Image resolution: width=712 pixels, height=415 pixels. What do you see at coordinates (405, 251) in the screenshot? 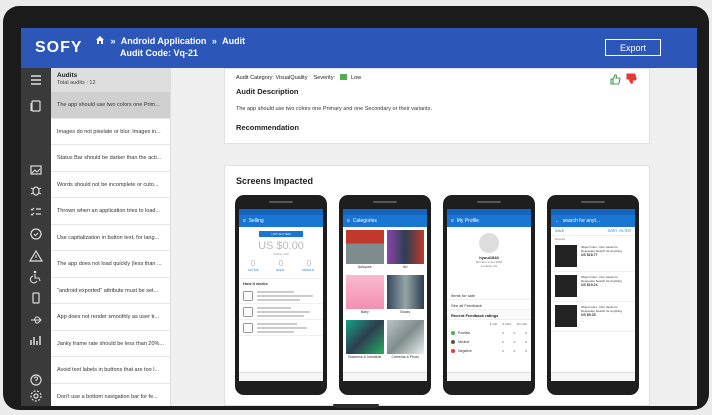
I see `category-tile: Art` at bounding box center [405, 251].